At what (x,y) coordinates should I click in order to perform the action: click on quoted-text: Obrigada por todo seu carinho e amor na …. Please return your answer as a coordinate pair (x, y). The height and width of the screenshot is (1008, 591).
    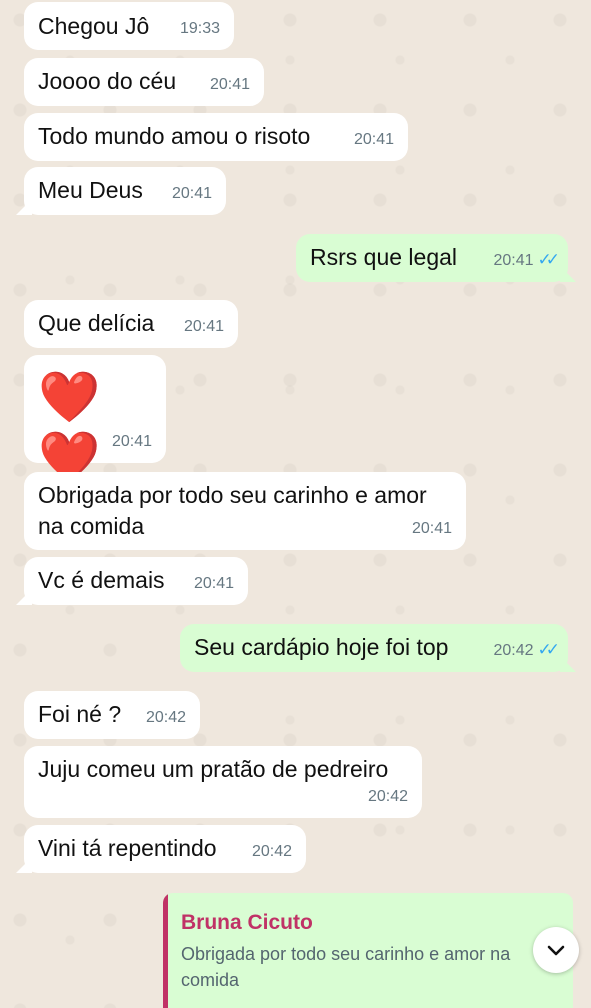
    Looking at the image, I should click on (346, 967).